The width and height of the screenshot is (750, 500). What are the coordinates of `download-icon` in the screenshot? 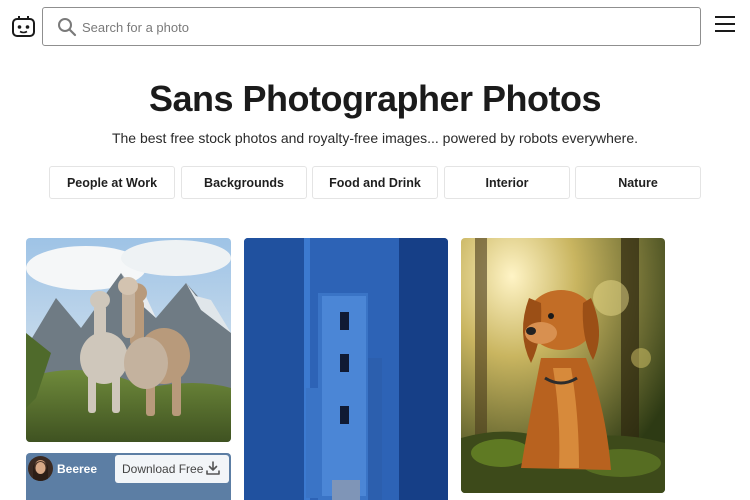 It's located at (213, 468).